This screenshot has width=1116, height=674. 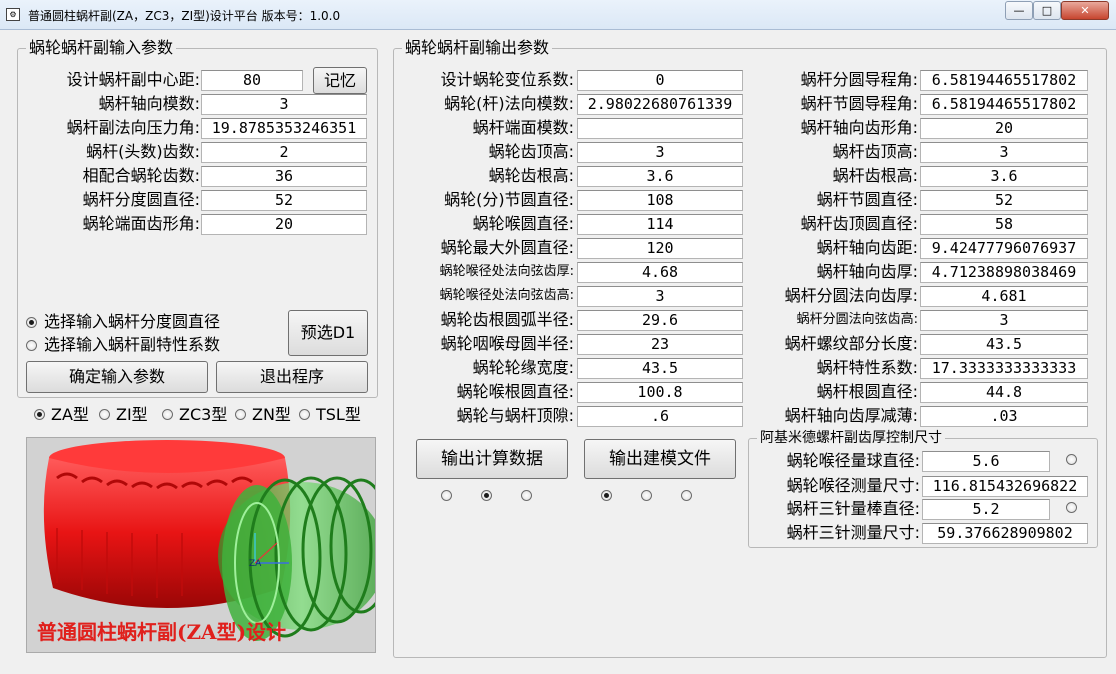 What do you see at coordinates (284, 200) in the screenshot?
I see `worm-ref-diameter-input: 52` at bounding box center [284, 200].